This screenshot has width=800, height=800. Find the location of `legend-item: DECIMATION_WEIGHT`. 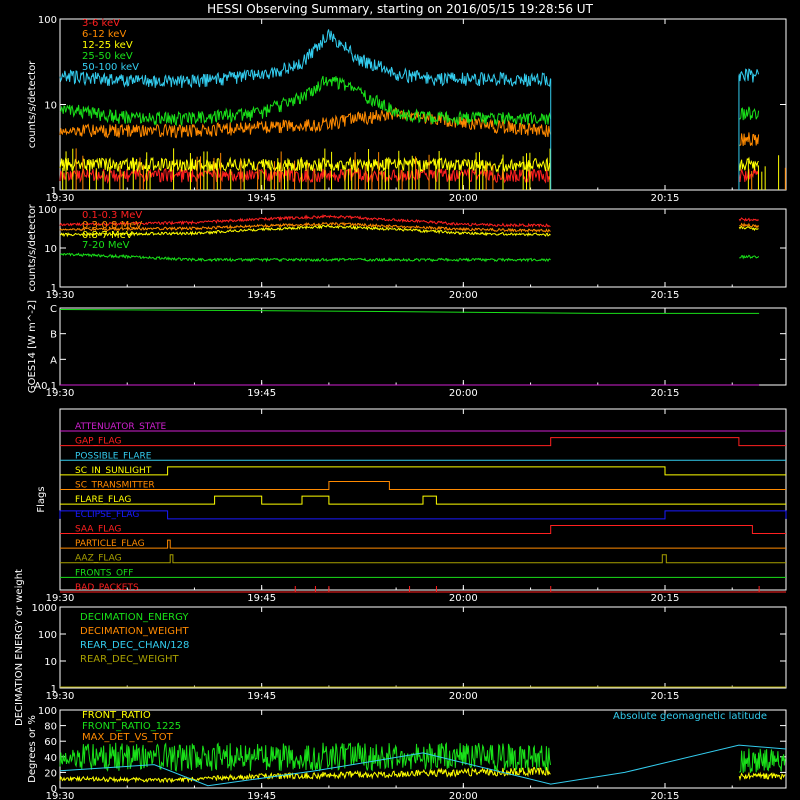

legend-item: DECIMATION_WEIGHT is located at coordinates (134, 631).